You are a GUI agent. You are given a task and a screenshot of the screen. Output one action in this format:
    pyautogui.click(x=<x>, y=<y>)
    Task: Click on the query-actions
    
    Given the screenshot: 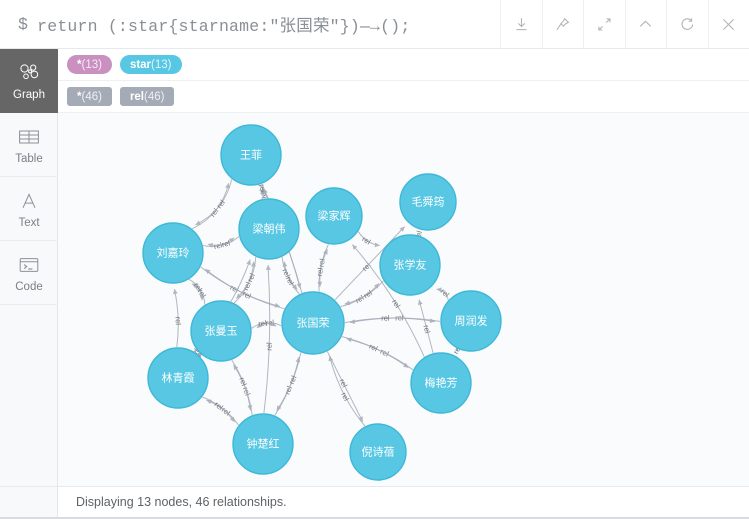 What is the action you would take?
    pyautogui.click(x=624, y=24)
    